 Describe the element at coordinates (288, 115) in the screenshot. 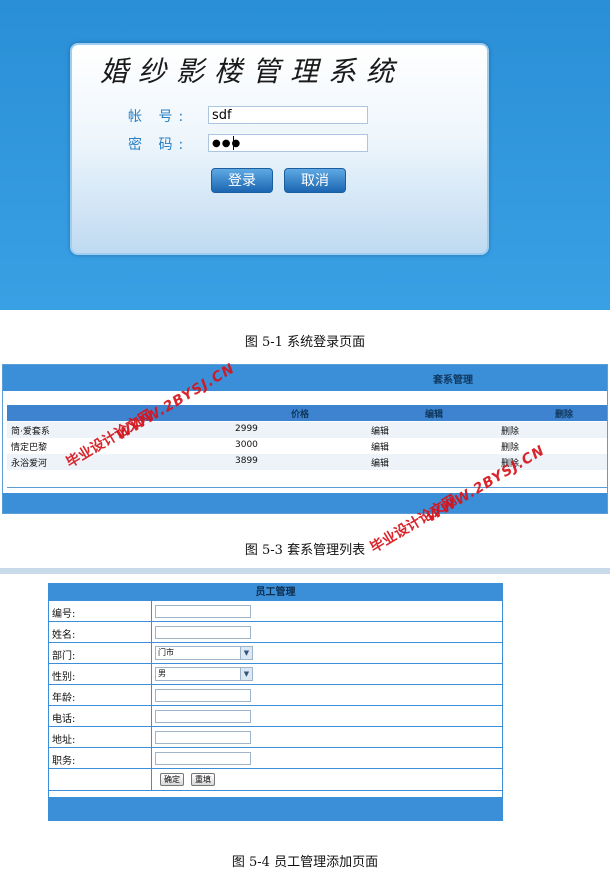

I see `account-input: sdf` at that location.